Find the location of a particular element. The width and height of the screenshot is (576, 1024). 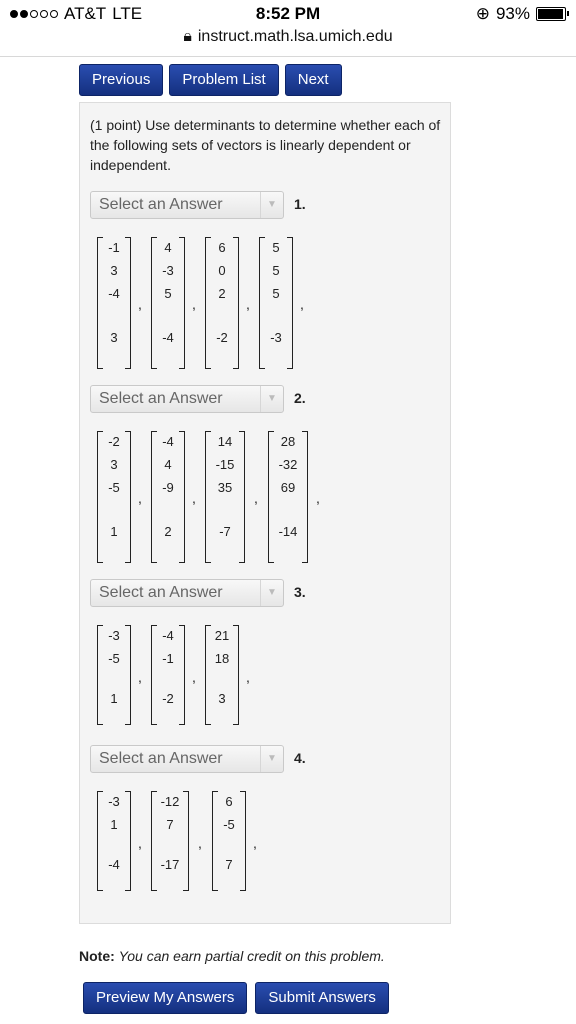

status-right: ⊕ 93% is located at coordinates (522, 14).